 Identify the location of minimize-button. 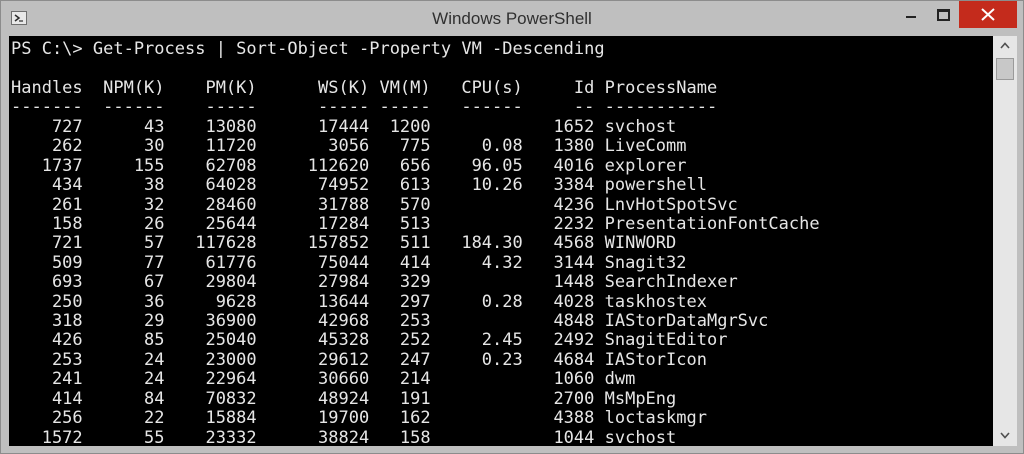
(911, 14).